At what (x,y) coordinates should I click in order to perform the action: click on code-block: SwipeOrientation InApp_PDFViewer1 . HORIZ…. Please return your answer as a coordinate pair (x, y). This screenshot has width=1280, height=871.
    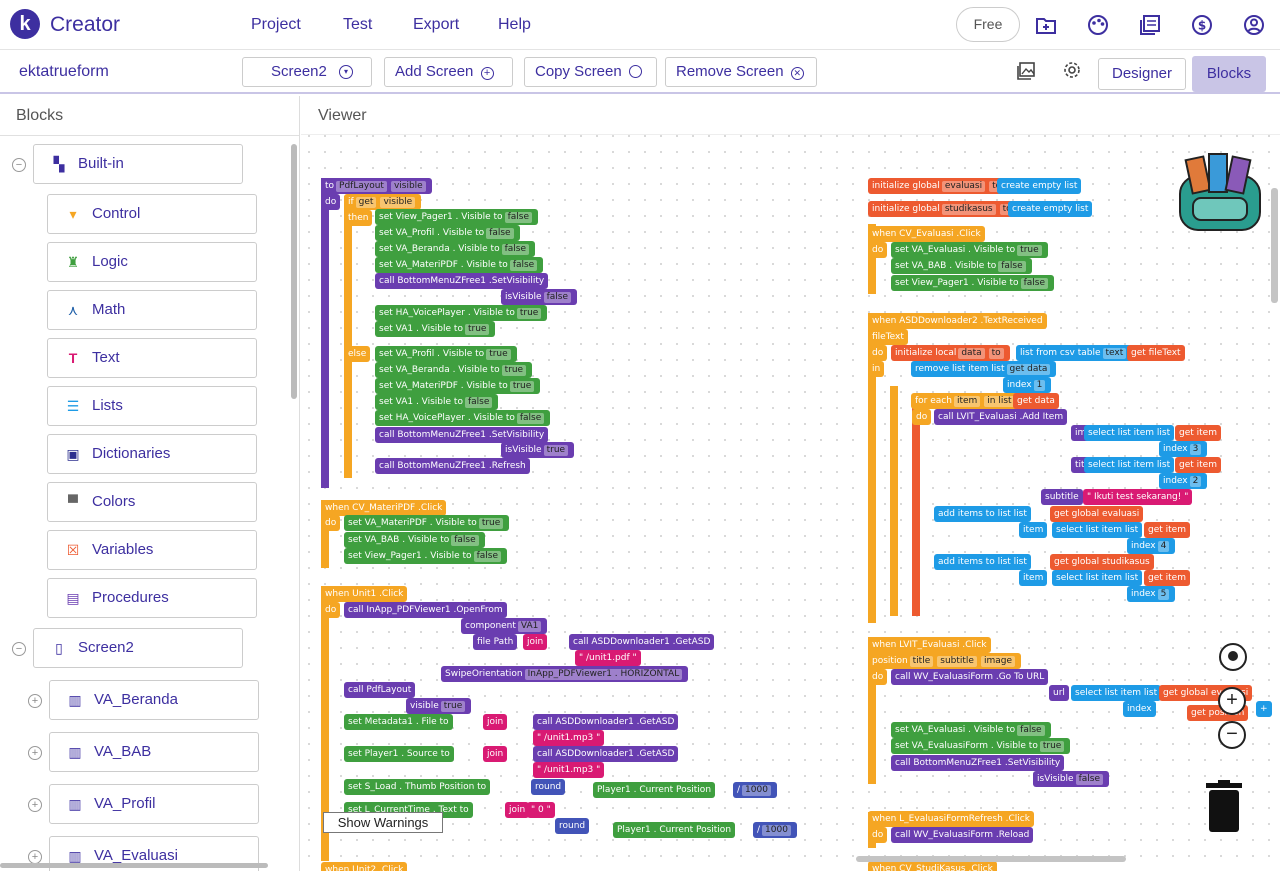
    Looking at the image, I should click on (565, 674).